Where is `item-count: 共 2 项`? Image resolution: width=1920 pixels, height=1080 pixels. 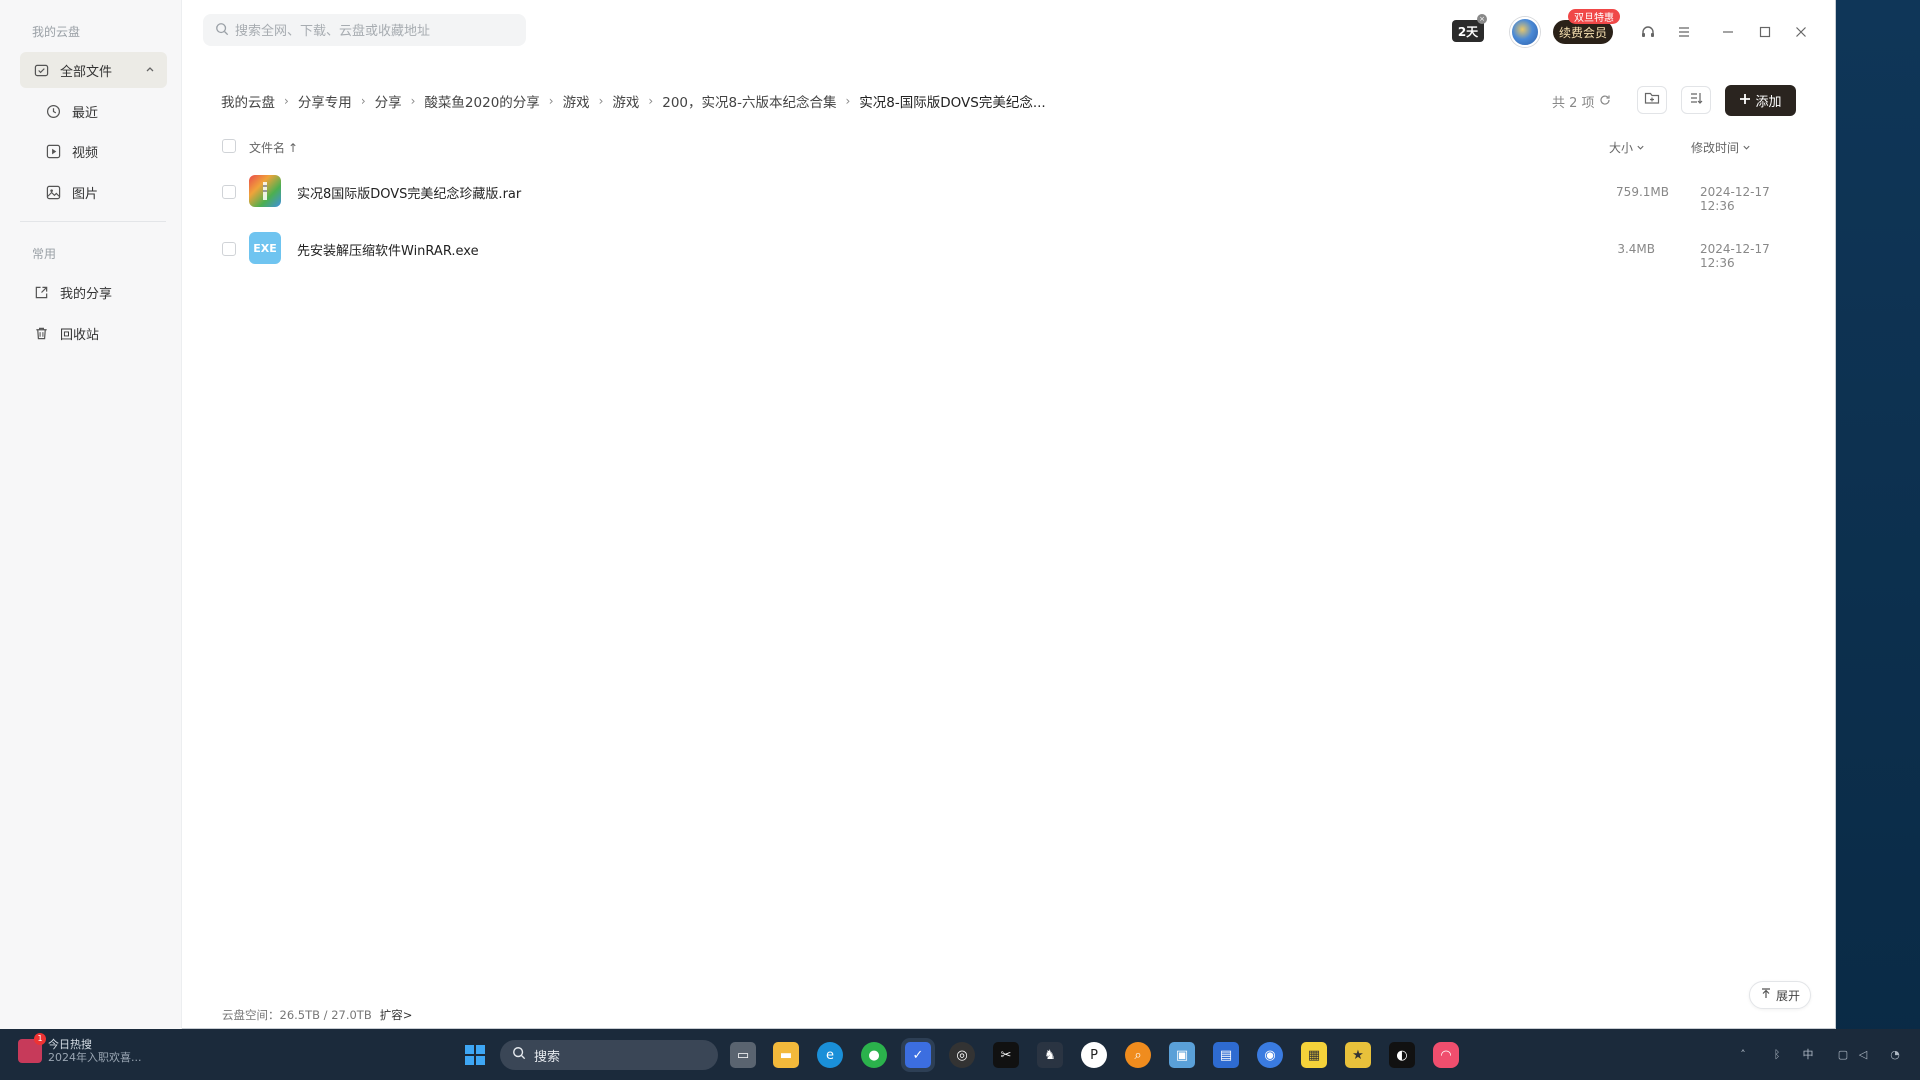
item-count: 共 2 项 is located at coordinates (1581, 101).